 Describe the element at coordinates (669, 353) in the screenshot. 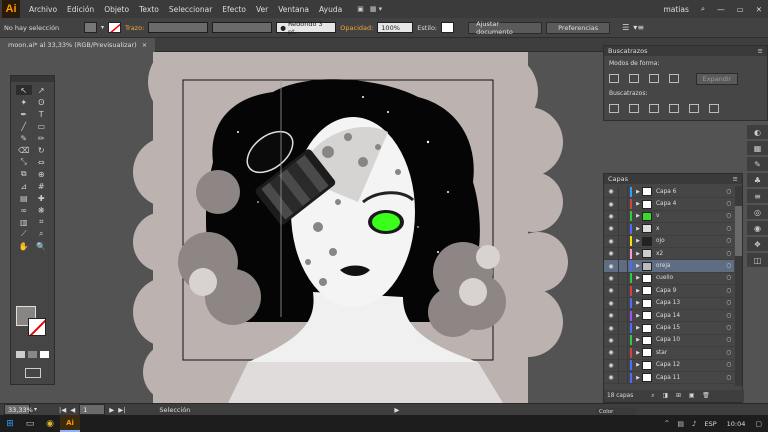

I see `layer-row: ◉ ▶ star ○` at that location.